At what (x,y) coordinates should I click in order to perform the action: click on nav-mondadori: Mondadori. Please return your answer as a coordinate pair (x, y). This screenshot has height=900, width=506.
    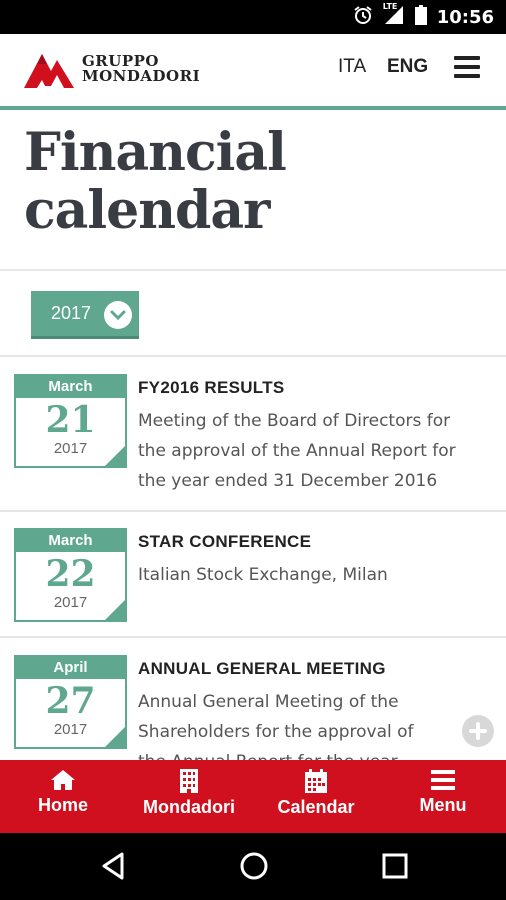
    Looking at the image, I should click on (189, 796).